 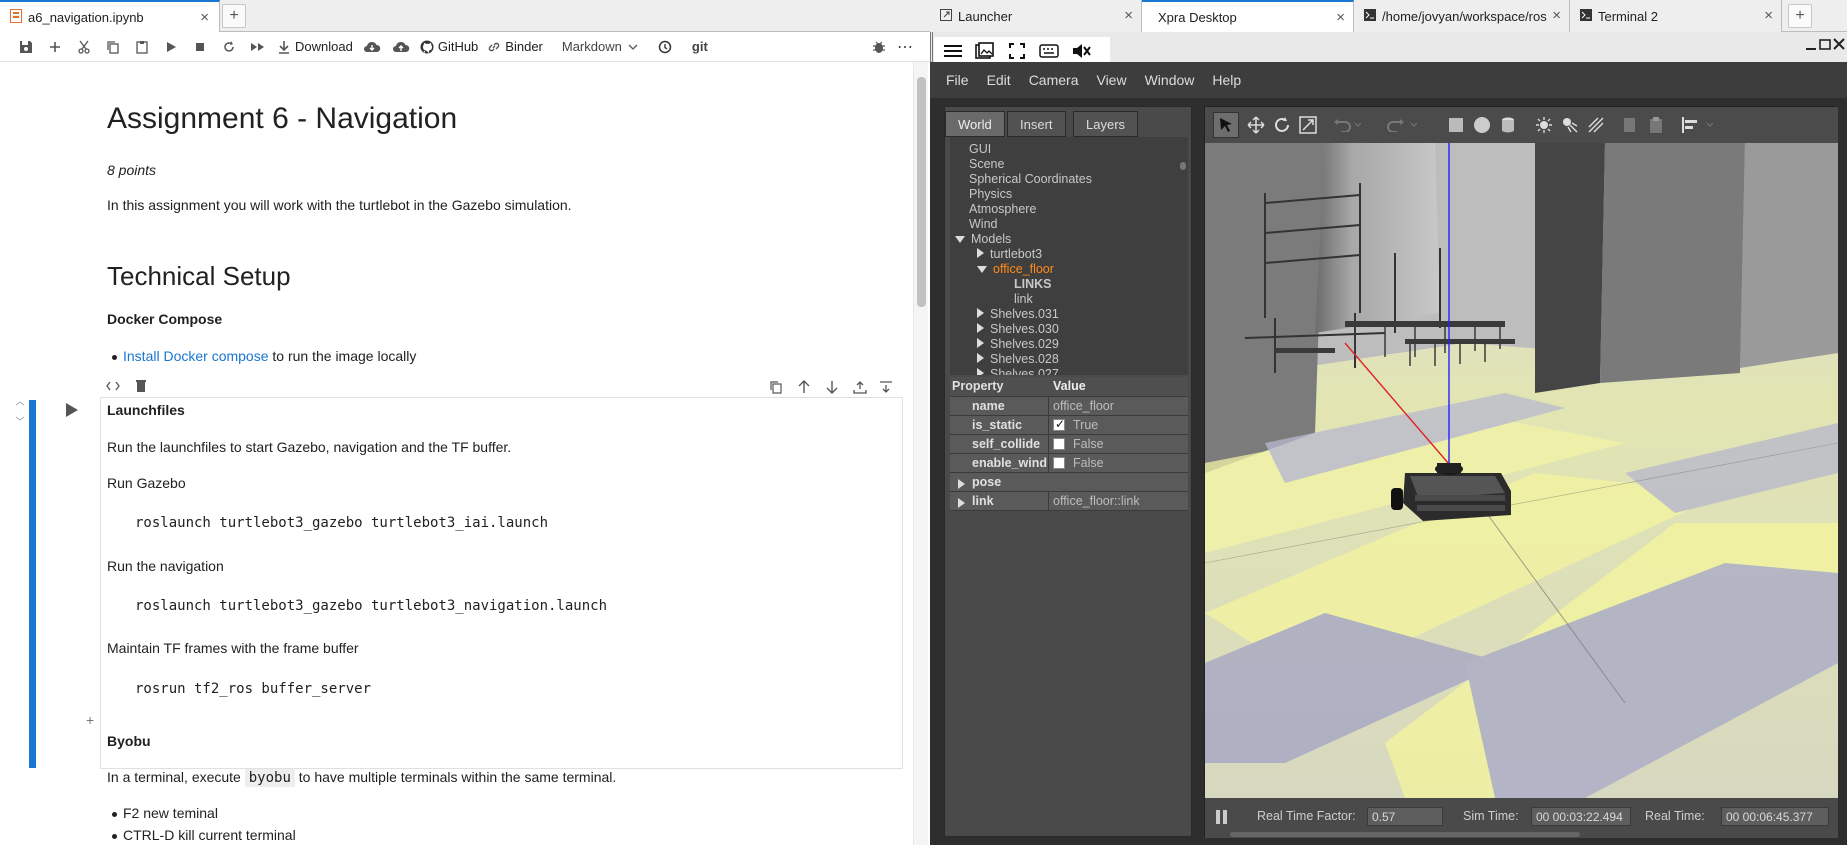 What do you see at coordinates (1059, 424) in the screenshot?
I see `is-static-checkbox` at bounding box center [1059, 424].